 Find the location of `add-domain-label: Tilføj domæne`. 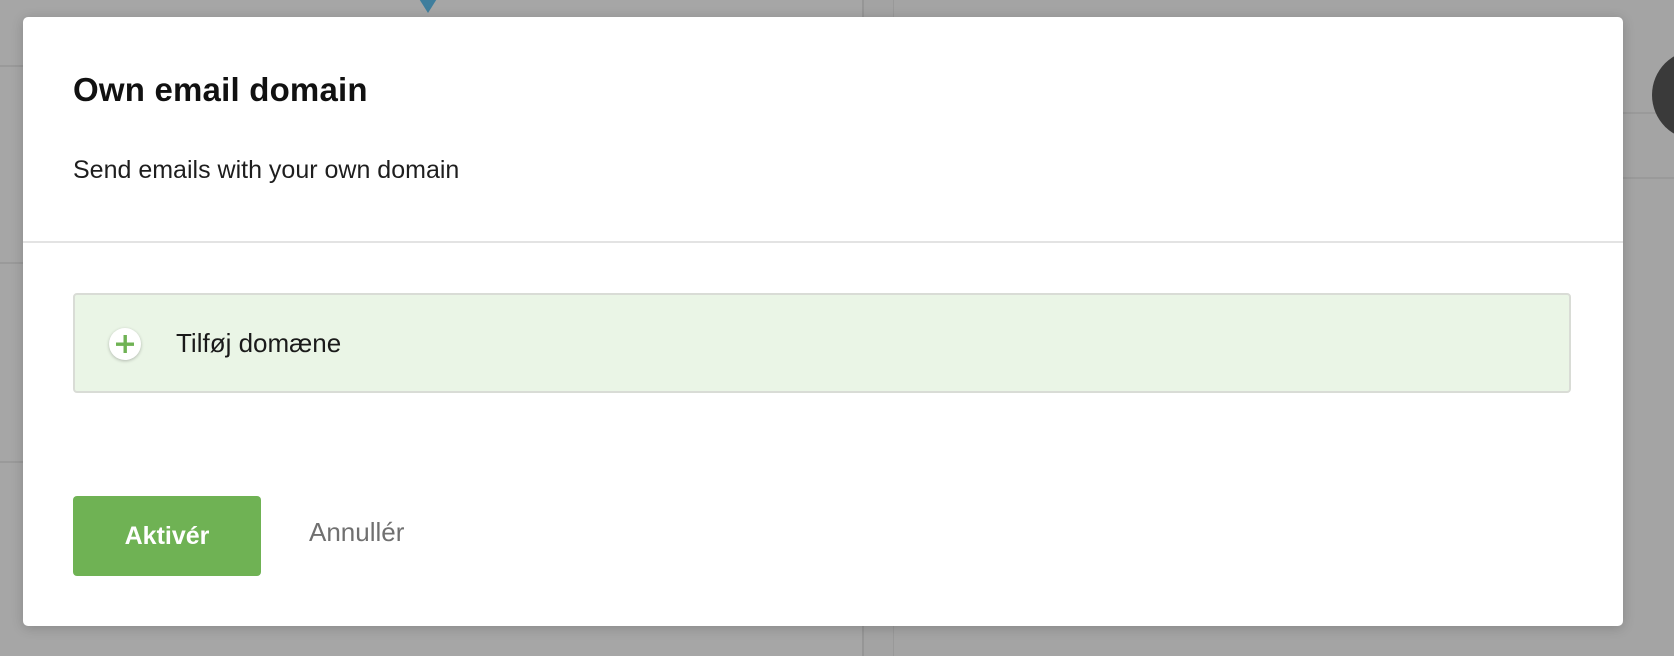

add-domain-label: Tilføj domæne is located at coordinates (259, 343).